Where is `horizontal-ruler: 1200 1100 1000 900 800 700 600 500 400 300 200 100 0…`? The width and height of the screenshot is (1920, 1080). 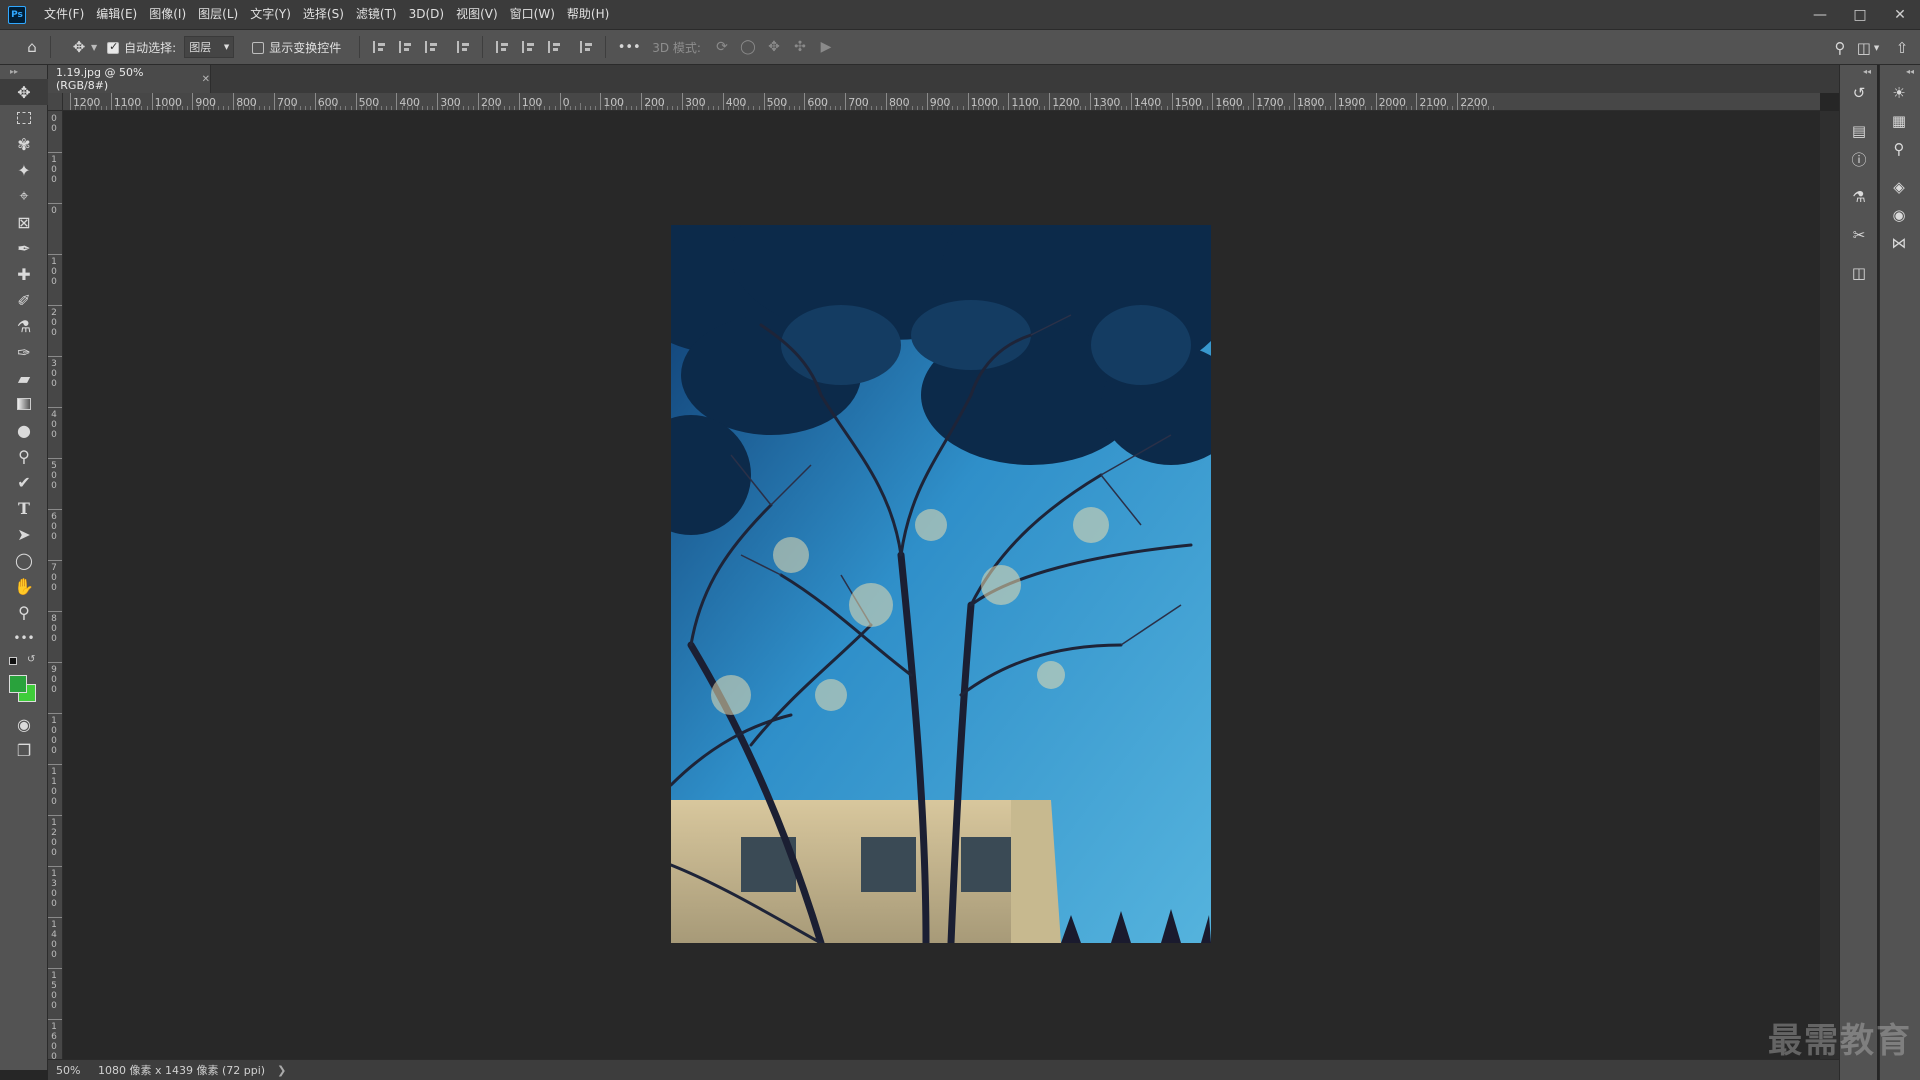
horizontal-ruler: 1200 1100 1000 900 800 700 600 500 400 300 200 100 0… is located at coordinates (941, 102).